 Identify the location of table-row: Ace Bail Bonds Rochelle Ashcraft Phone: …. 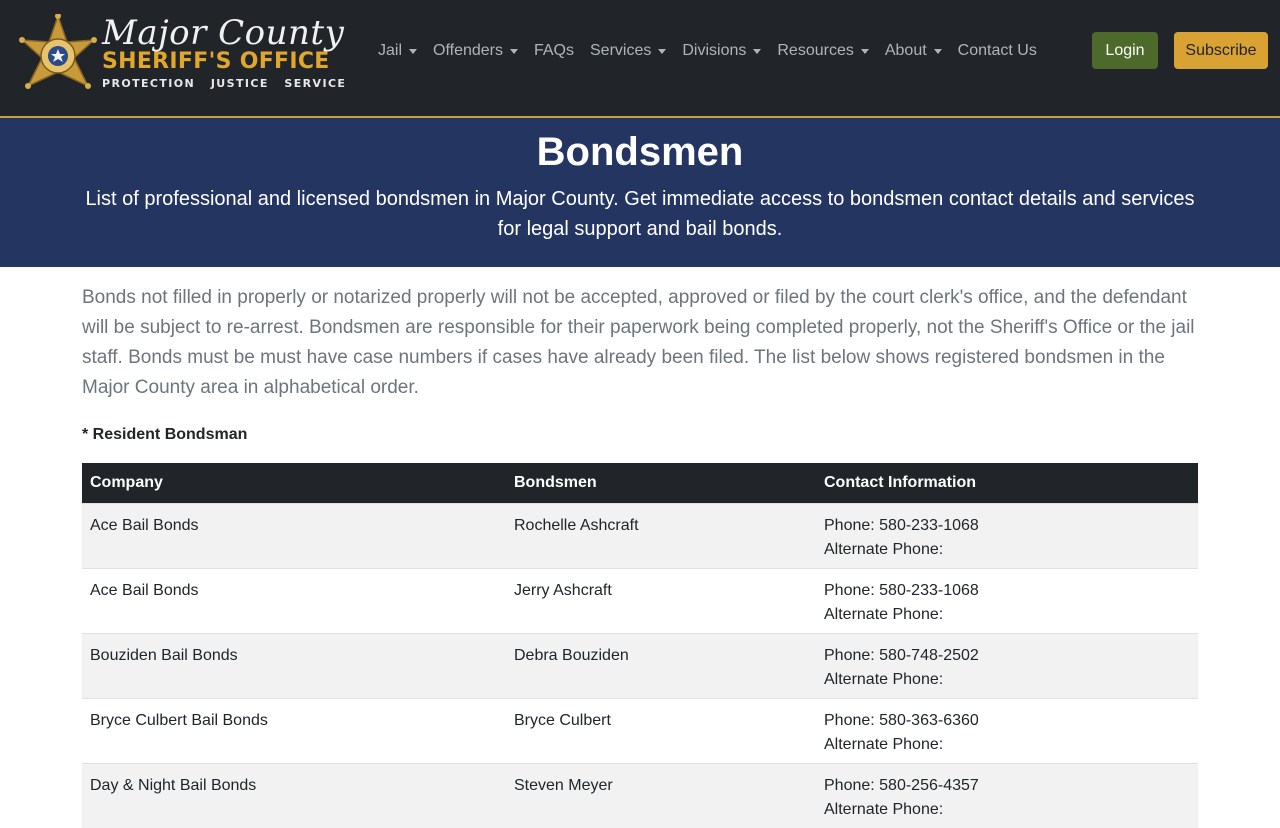
(640, 535).